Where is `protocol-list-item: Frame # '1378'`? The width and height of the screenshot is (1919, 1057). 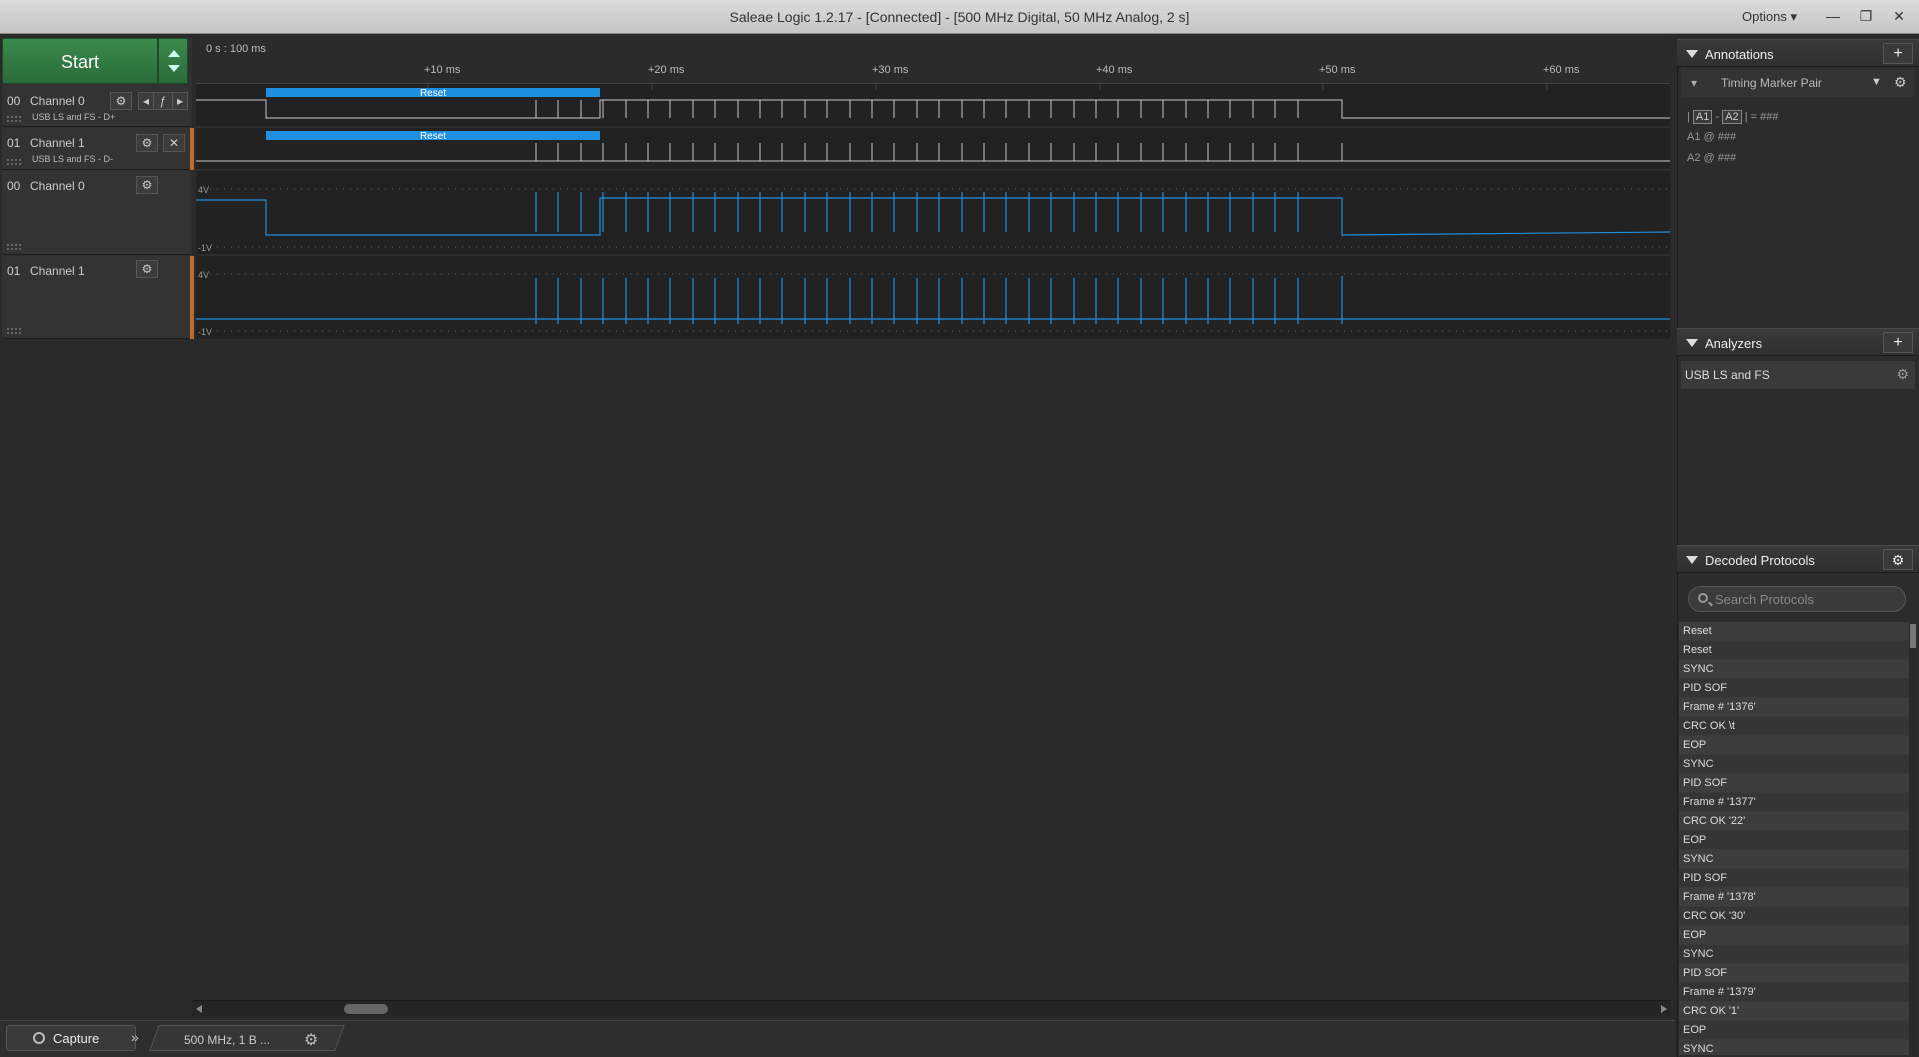 protocol-list-item: Frame # '1378' is located at coordinates (1794, 897).